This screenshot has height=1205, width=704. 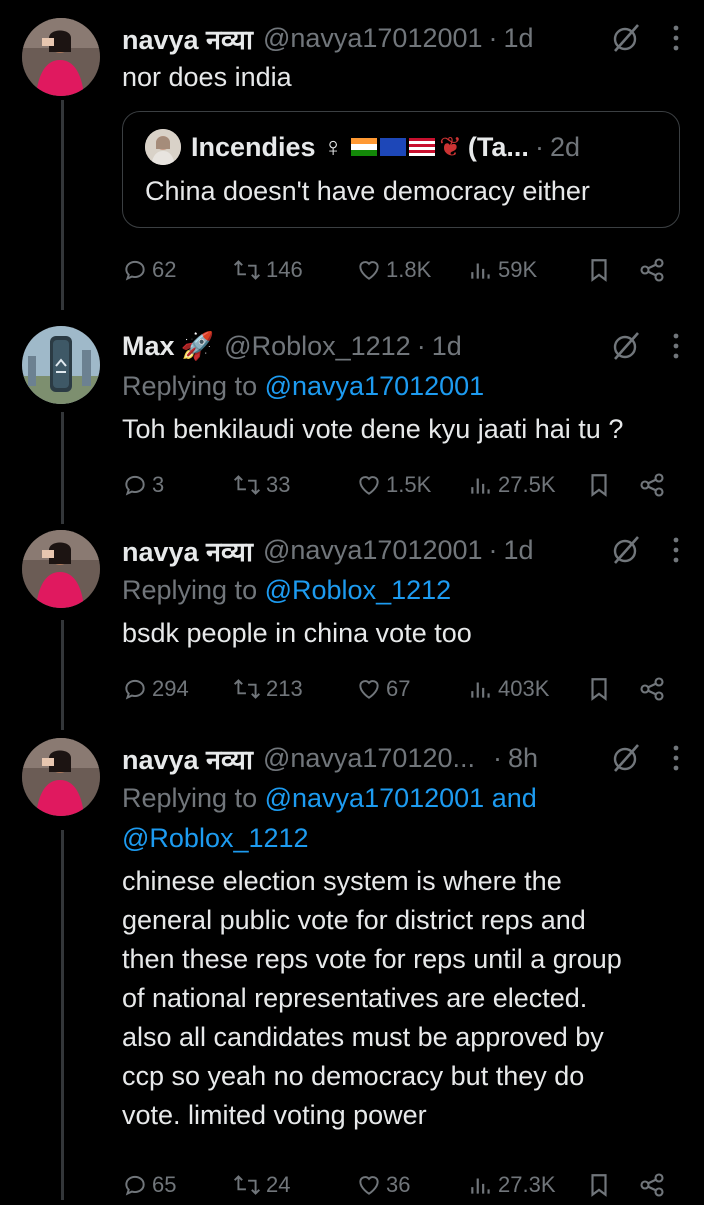 I want to click on tweet-text: nor does india, so click(x=207, y=77).